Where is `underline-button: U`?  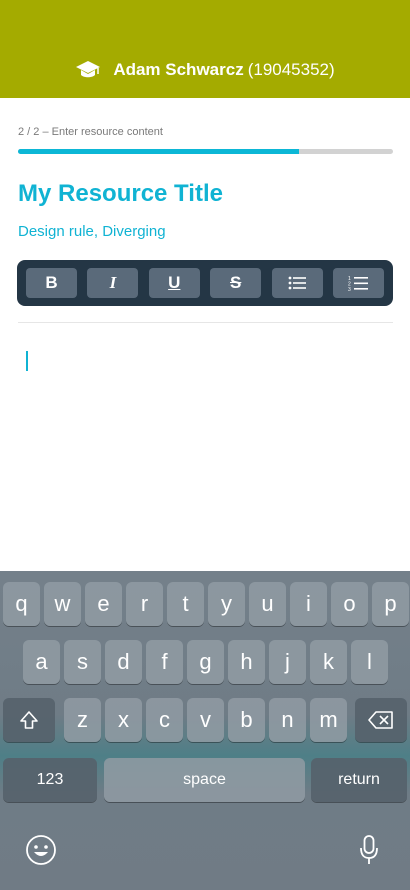 underline-button: U is located at coordinates (174, 283).